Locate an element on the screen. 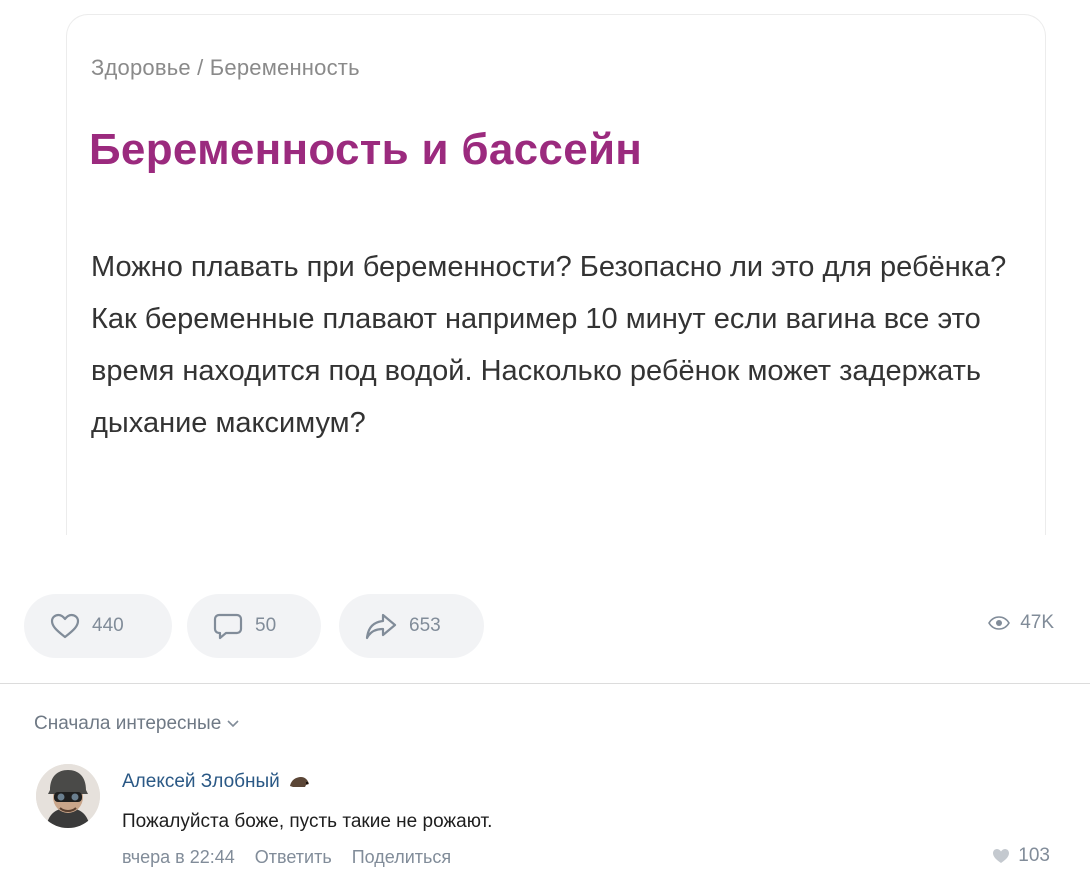  breadcrumb: Здоровье / Беременность is located at coordinates (225, 68).